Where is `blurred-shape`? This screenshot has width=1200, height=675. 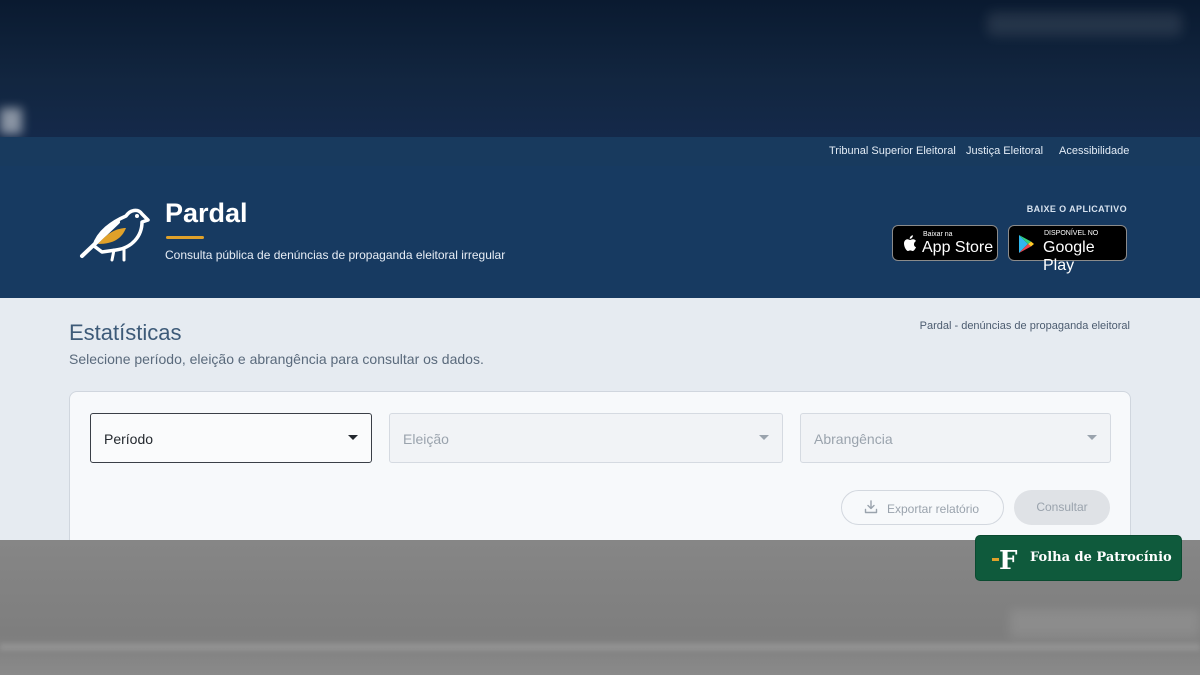 blurred-shape is located at coordinates (11, 121).